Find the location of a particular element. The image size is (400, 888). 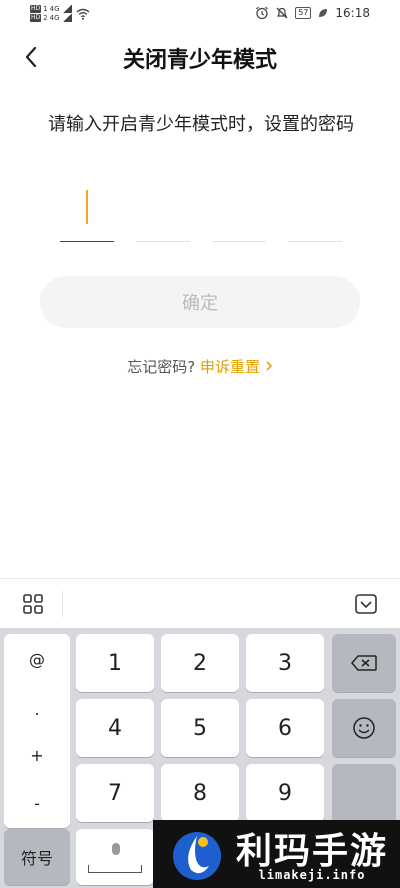

header: 关闭青少年模式 is located at coordinates (200, 56).